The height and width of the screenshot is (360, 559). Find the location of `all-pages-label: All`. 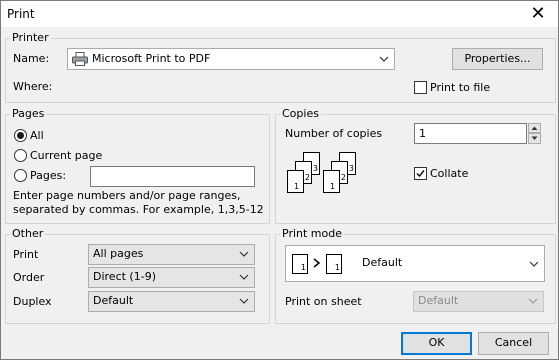

all-pages-label: All is located at coordinates (37, 135).